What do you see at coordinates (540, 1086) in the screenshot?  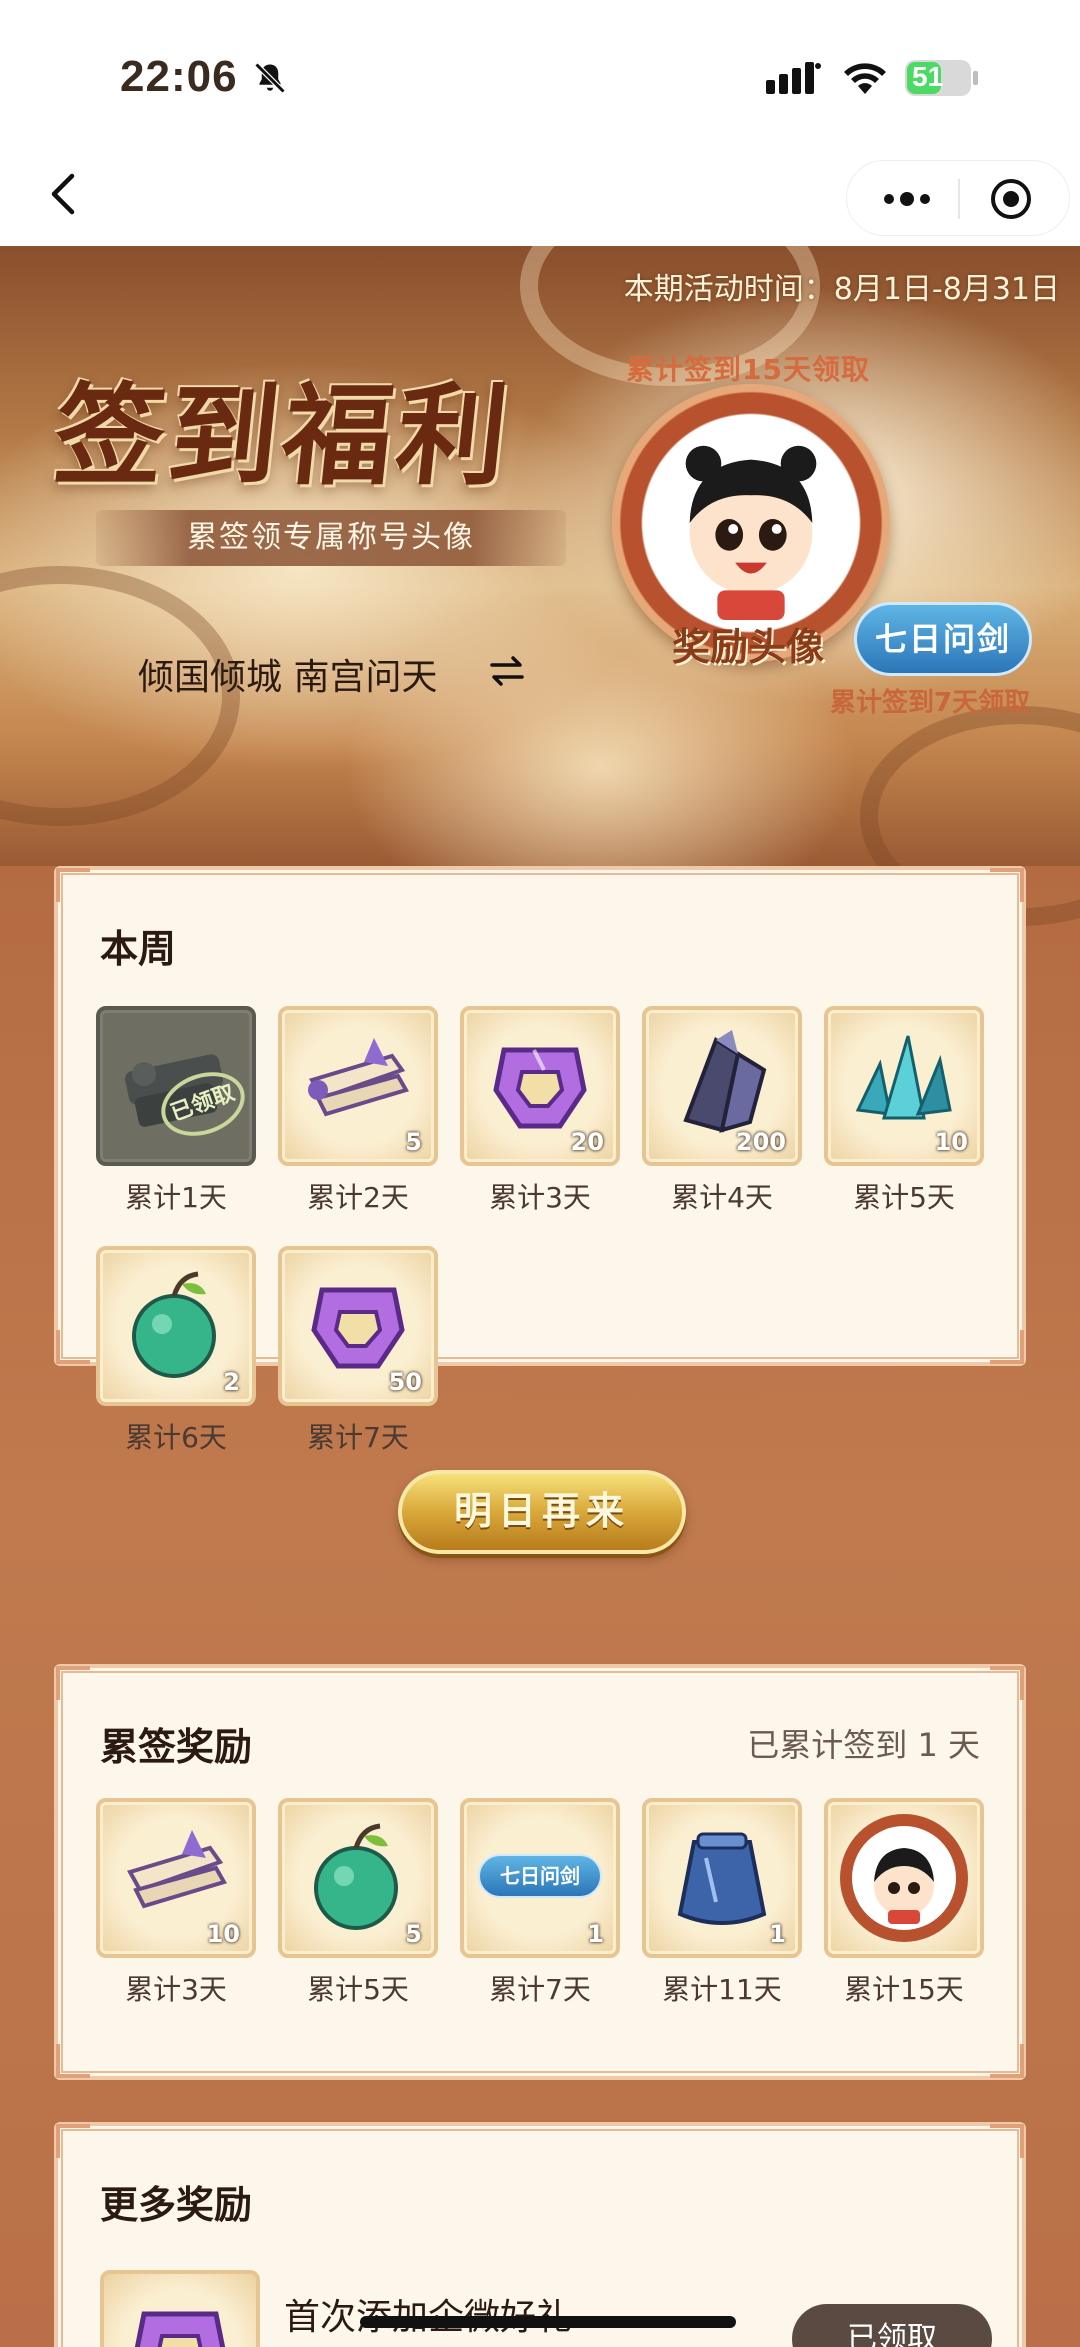 I see `reward-tile: 20` at bounding box center [540, 1086].